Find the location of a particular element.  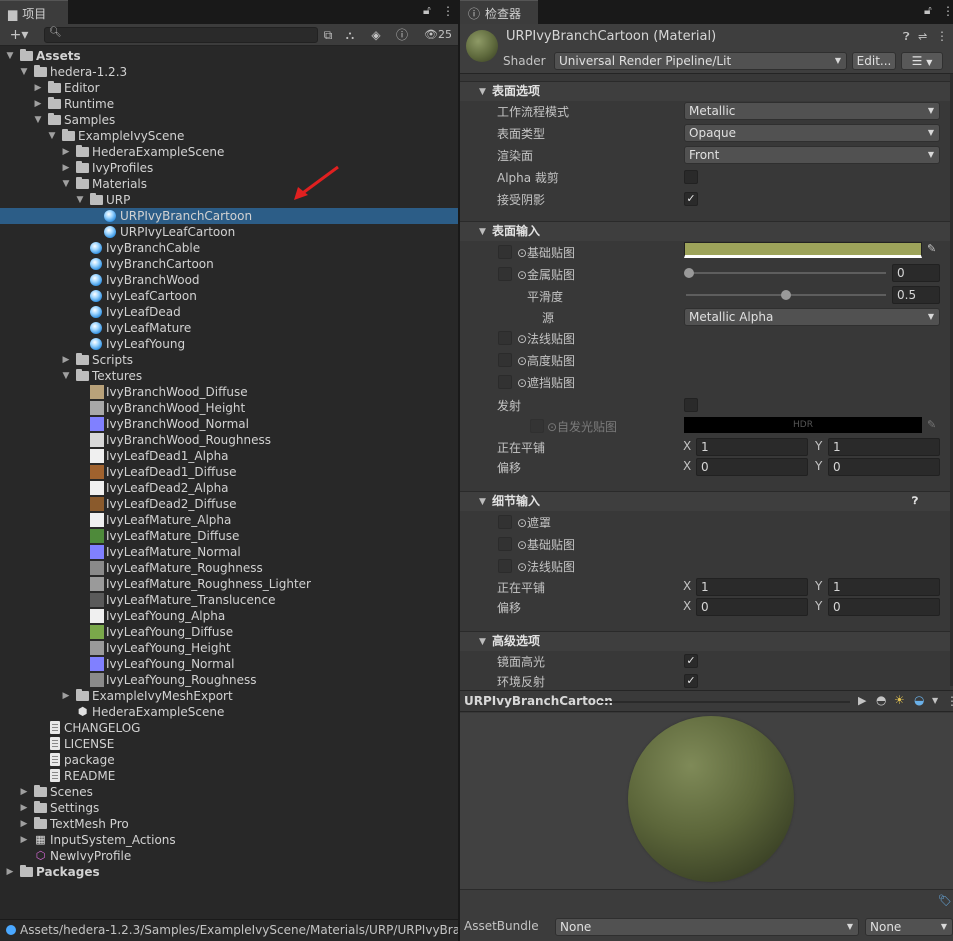

tree-item: IvyLeafYoung_Height is located at coordinates (229, 648).